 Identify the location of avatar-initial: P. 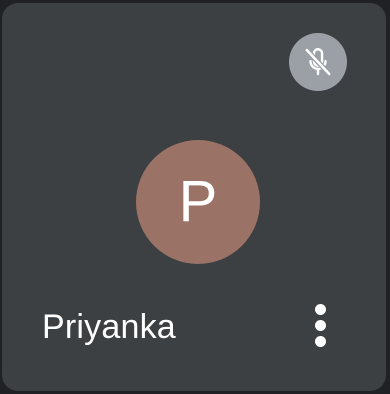
(198, 201).